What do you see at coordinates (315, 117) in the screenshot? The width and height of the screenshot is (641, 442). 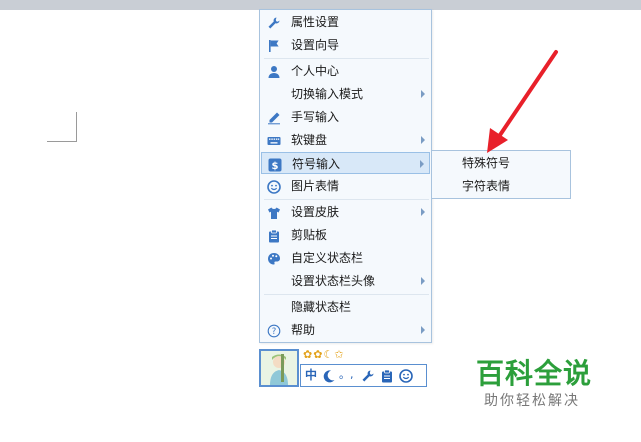 I see `menu-item-label: 手写输入` at bounding box center [315, 117].